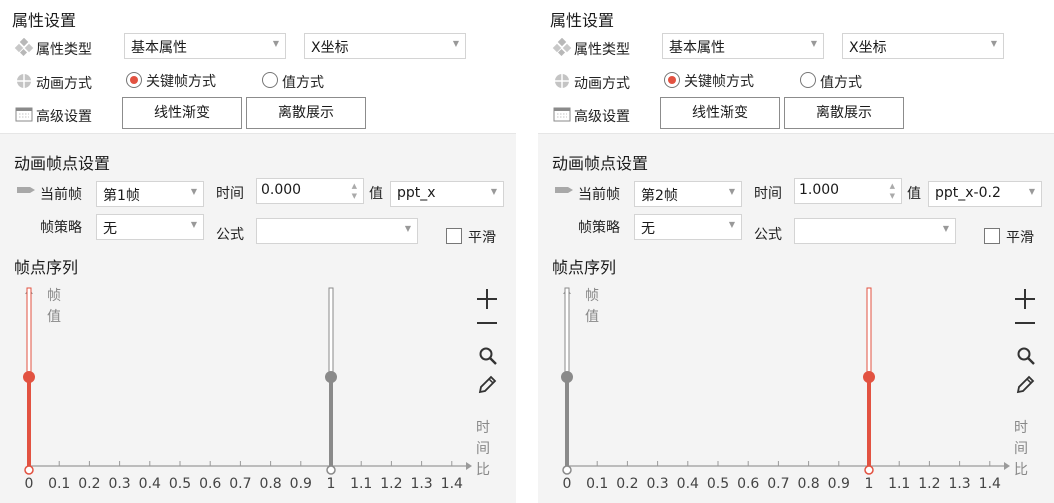 The height and width of the screenshot is (503, 1054). I want to click on x-axis-label-3: 比, so click(483, 470).